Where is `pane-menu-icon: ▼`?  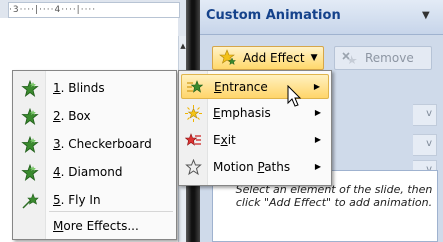 pane-menu-icon: ▼ is located at coordinates (426, 15).